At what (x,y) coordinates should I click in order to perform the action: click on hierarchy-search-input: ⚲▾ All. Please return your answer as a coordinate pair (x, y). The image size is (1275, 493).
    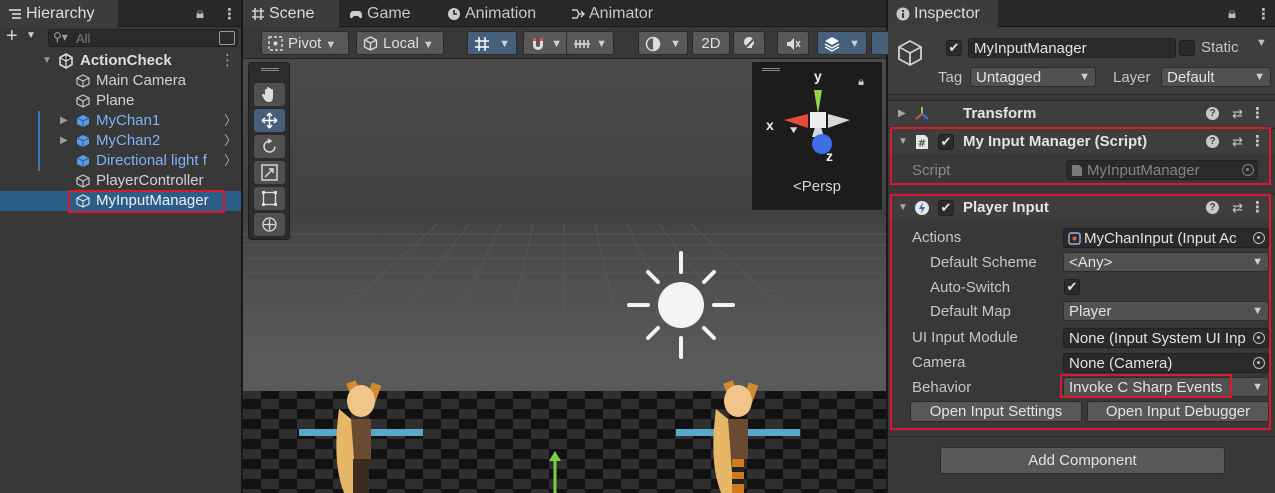
    Looking at the image, I should click on (143, 38).